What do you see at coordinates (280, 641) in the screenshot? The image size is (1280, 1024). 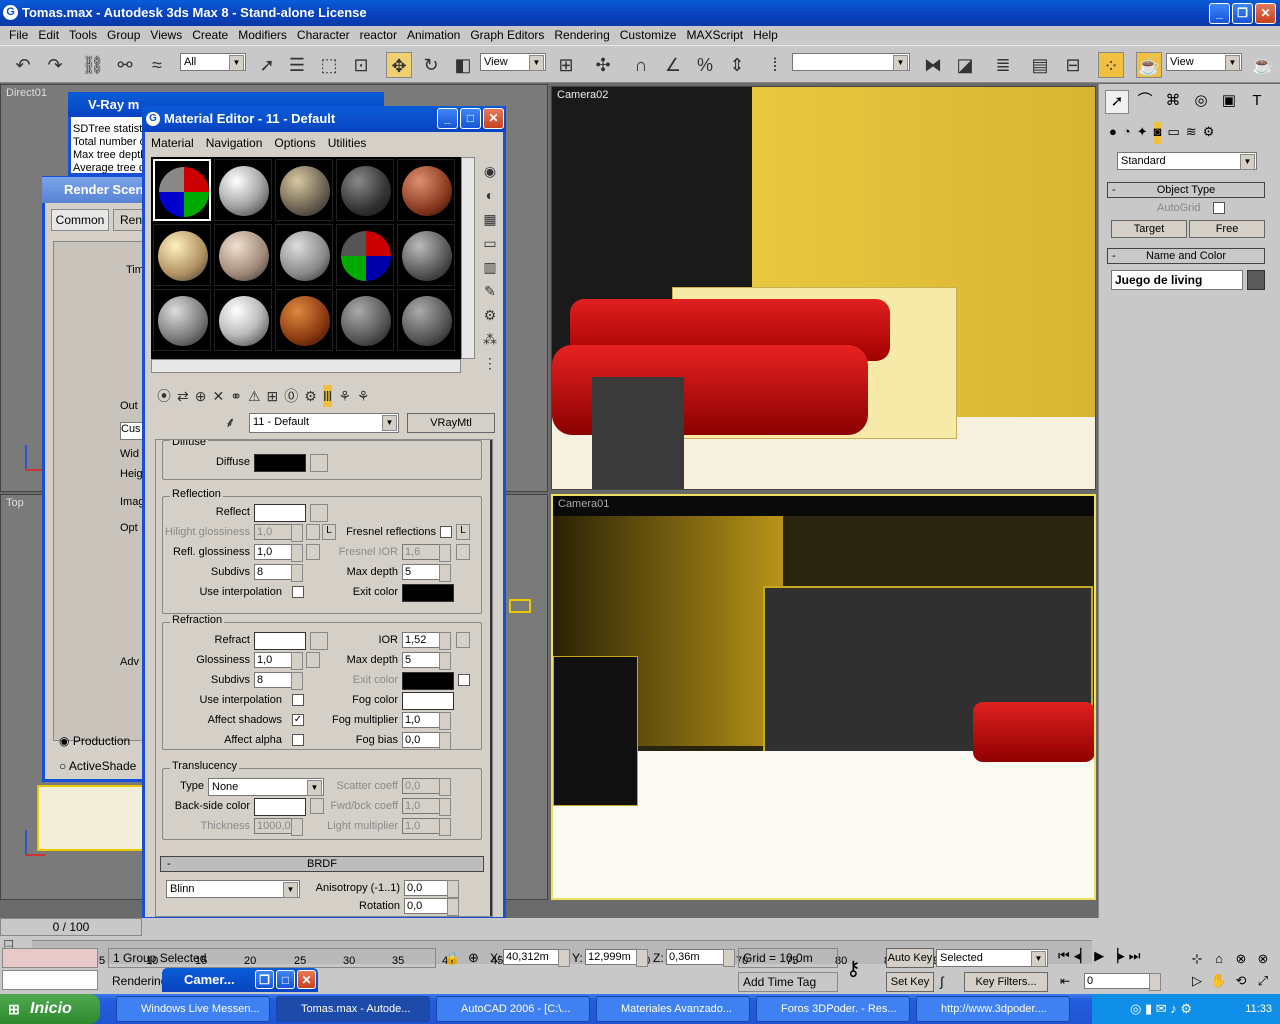 I see `refract-color-swatch` at bounding box center [280, 641].